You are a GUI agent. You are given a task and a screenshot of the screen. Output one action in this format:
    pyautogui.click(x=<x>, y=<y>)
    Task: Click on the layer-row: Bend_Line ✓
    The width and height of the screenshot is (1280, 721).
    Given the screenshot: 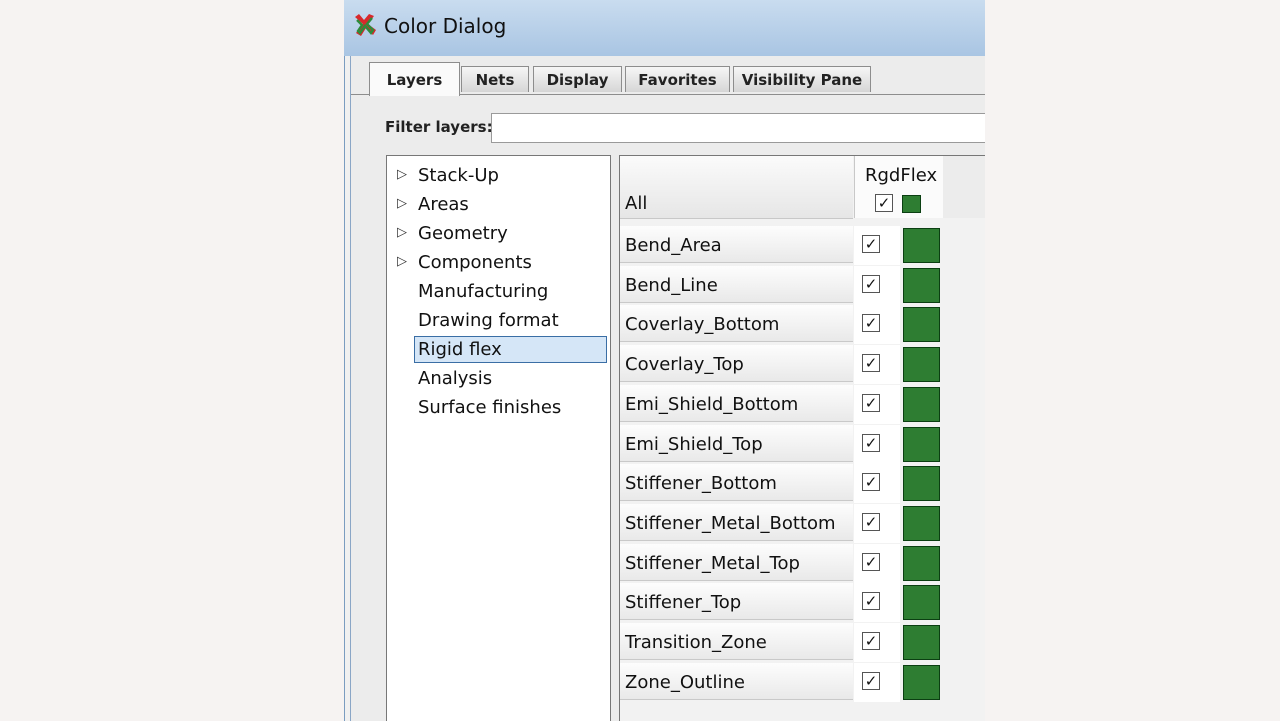 What is the action you would take?
    pyautogui.click(x=802, y=285)
    